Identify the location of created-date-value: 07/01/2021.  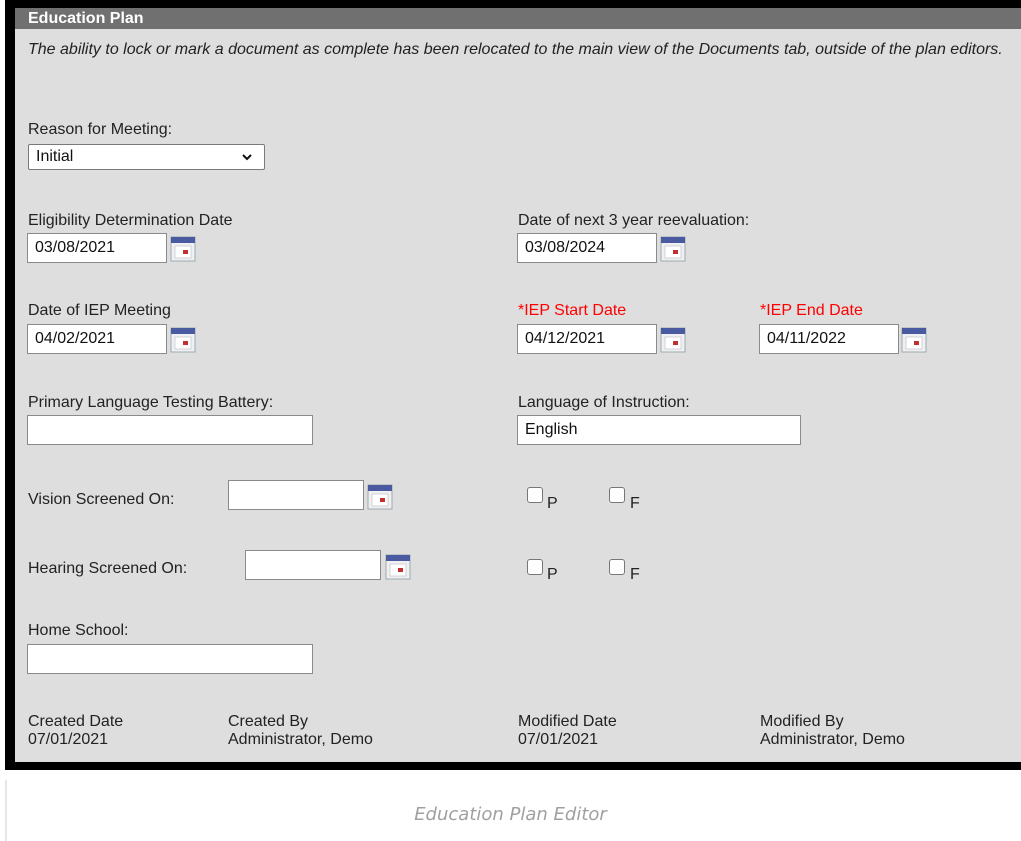
(68, 739).